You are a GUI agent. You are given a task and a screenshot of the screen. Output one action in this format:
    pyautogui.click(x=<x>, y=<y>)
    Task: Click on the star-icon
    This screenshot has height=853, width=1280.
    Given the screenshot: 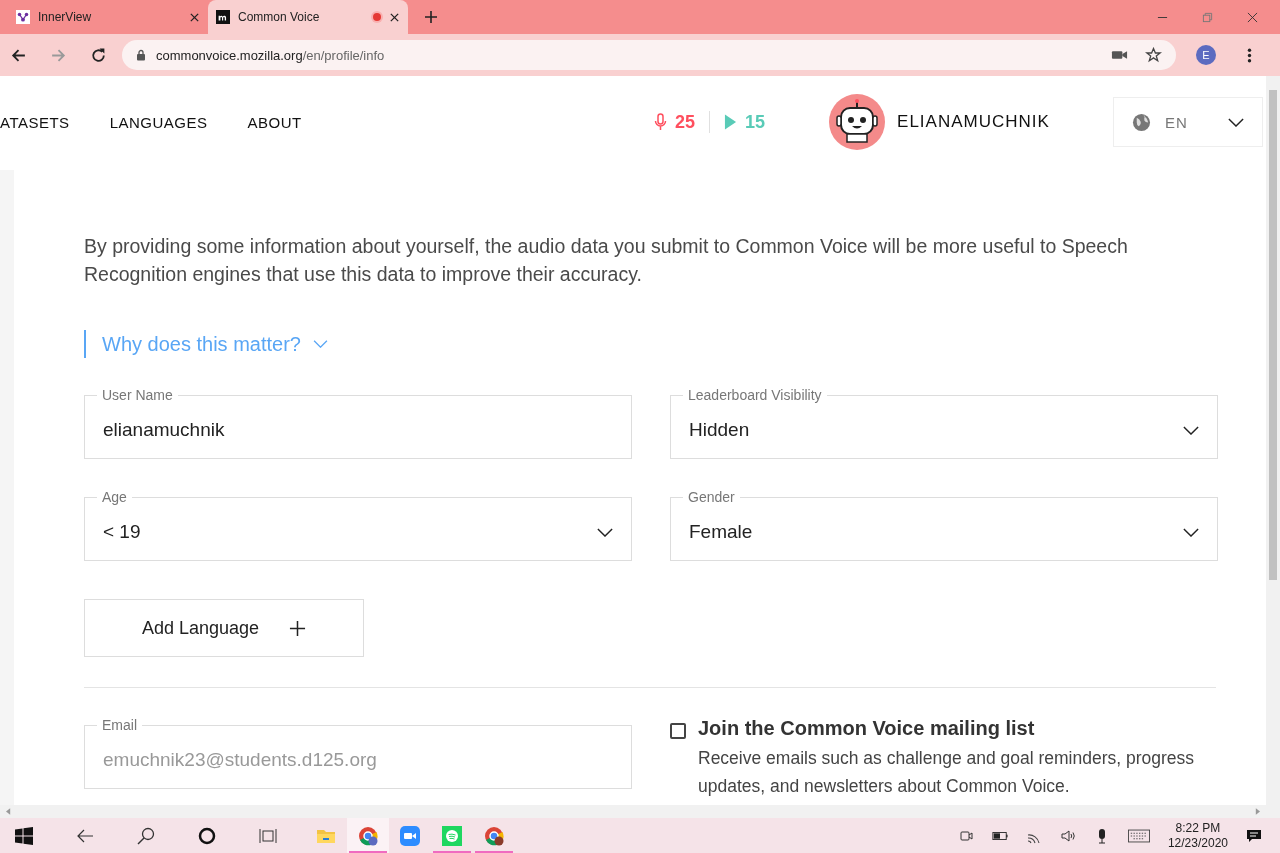 What is the action you would take?
    pyautogui.click(x=1153, y=55)
    